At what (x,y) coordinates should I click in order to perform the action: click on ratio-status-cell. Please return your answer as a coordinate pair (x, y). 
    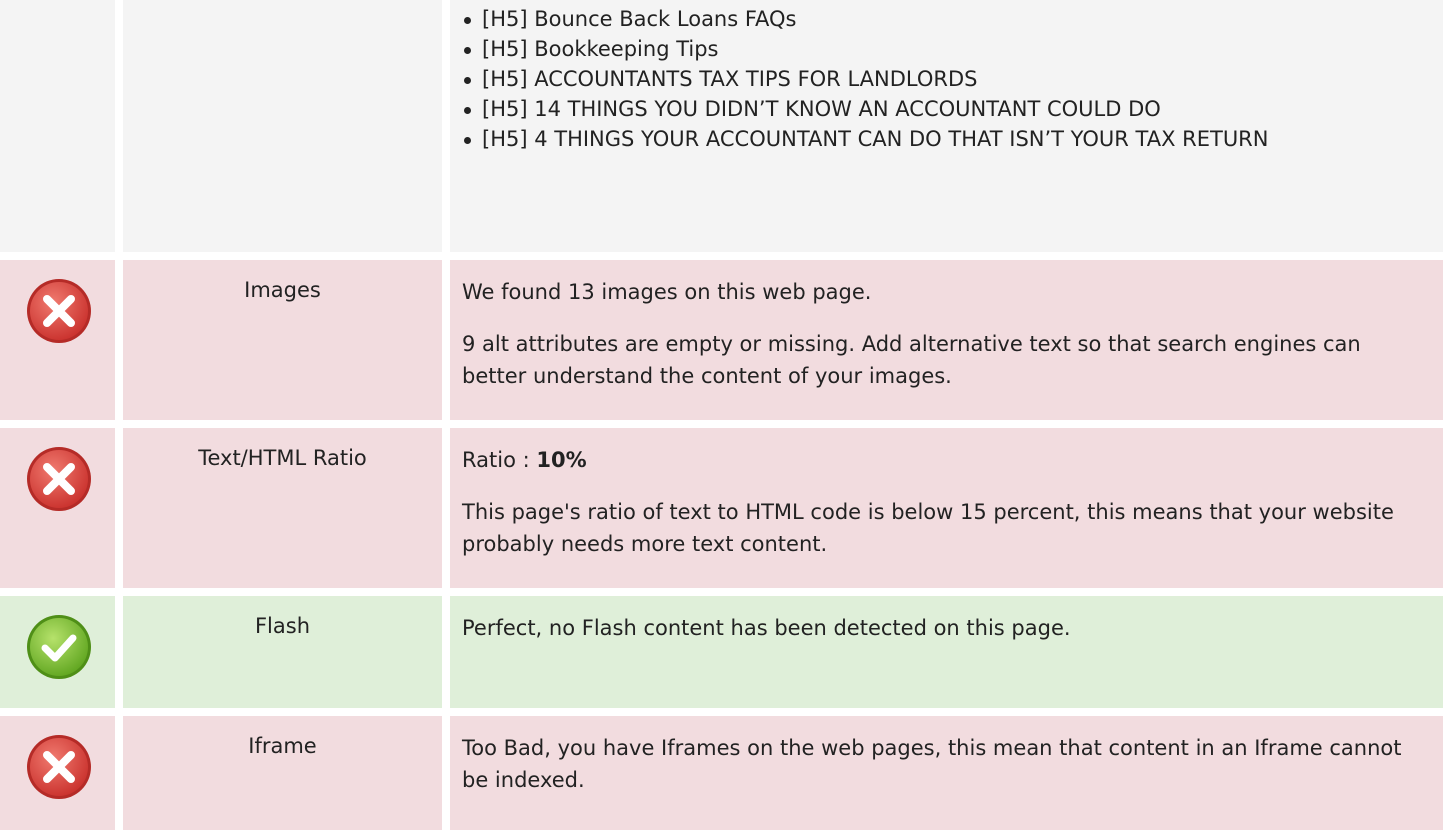
    Looking at the image, I should click on (57, 508).